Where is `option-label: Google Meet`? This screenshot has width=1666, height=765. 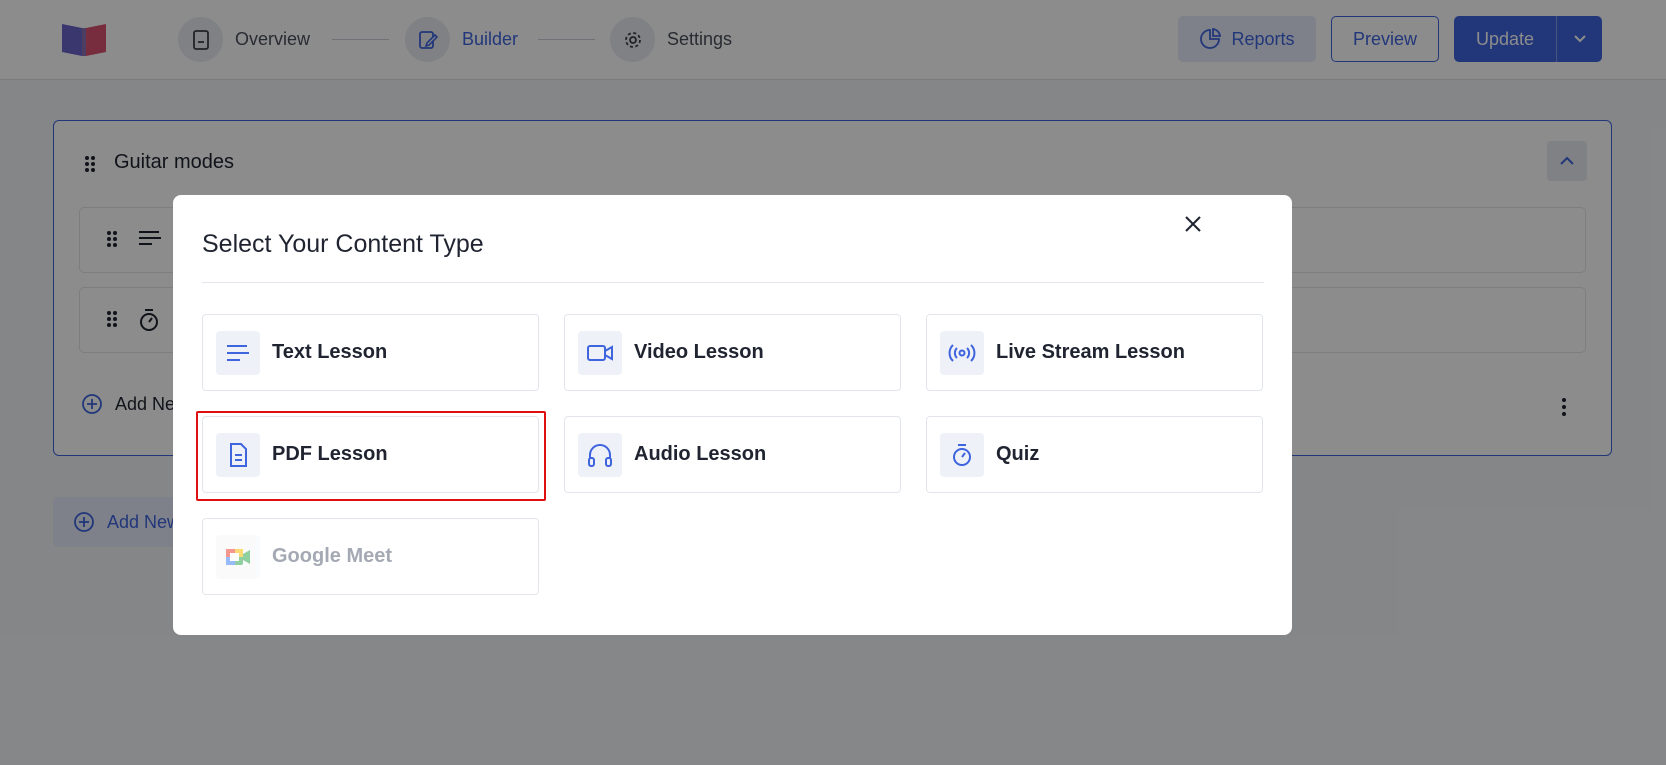
option-label: Google Meet is located at coordinates (332, 556).